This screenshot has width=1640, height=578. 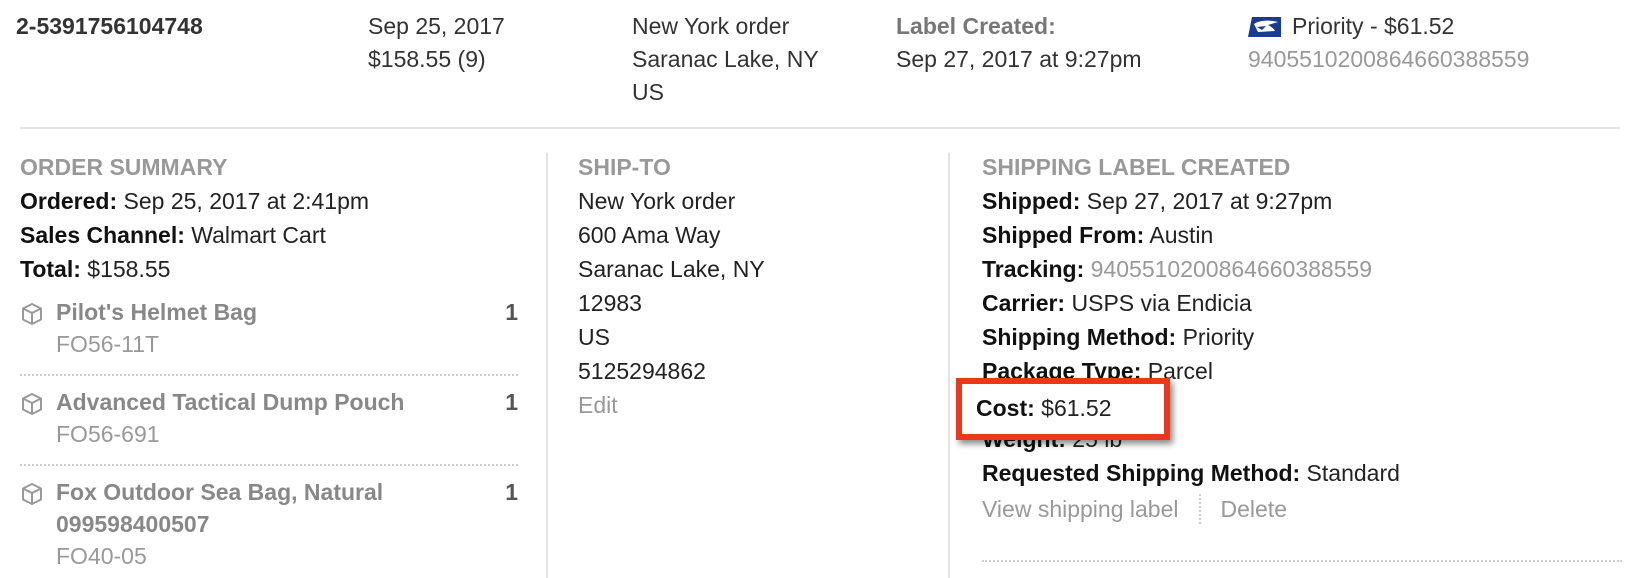 What do you see at coordinates (1062, 371) in the screenshot?
I see `package-type-label: Package Type:` at bounding box center [1062, 371].